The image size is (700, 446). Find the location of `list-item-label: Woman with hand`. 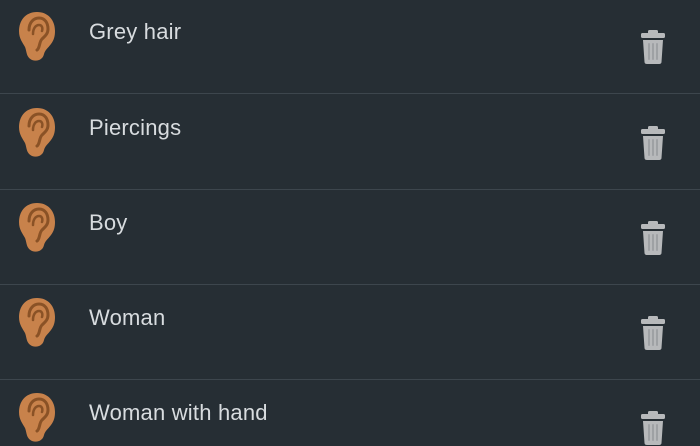

list-item-label: Woman with hand is located at coordinates (178, 412).